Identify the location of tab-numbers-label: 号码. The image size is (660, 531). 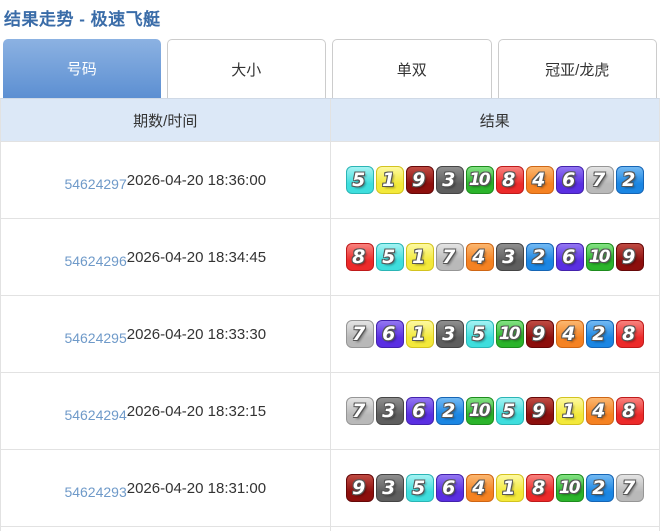
(81, 69).